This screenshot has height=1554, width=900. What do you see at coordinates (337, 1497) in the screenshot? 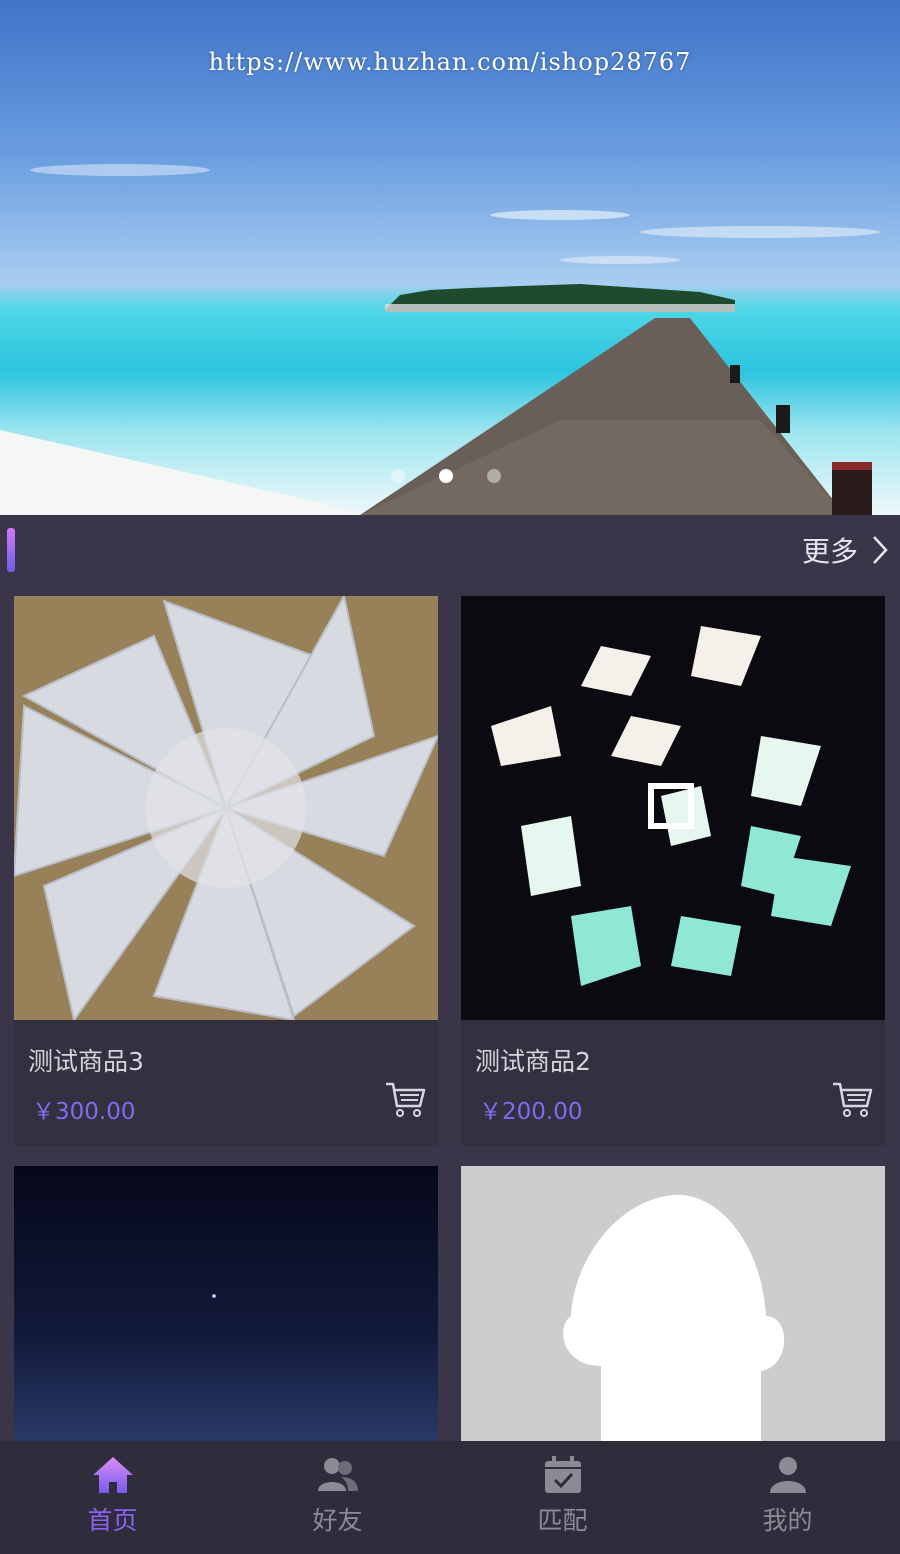
I see `tab-friends: 好友` at bounding box center [337, 1497].